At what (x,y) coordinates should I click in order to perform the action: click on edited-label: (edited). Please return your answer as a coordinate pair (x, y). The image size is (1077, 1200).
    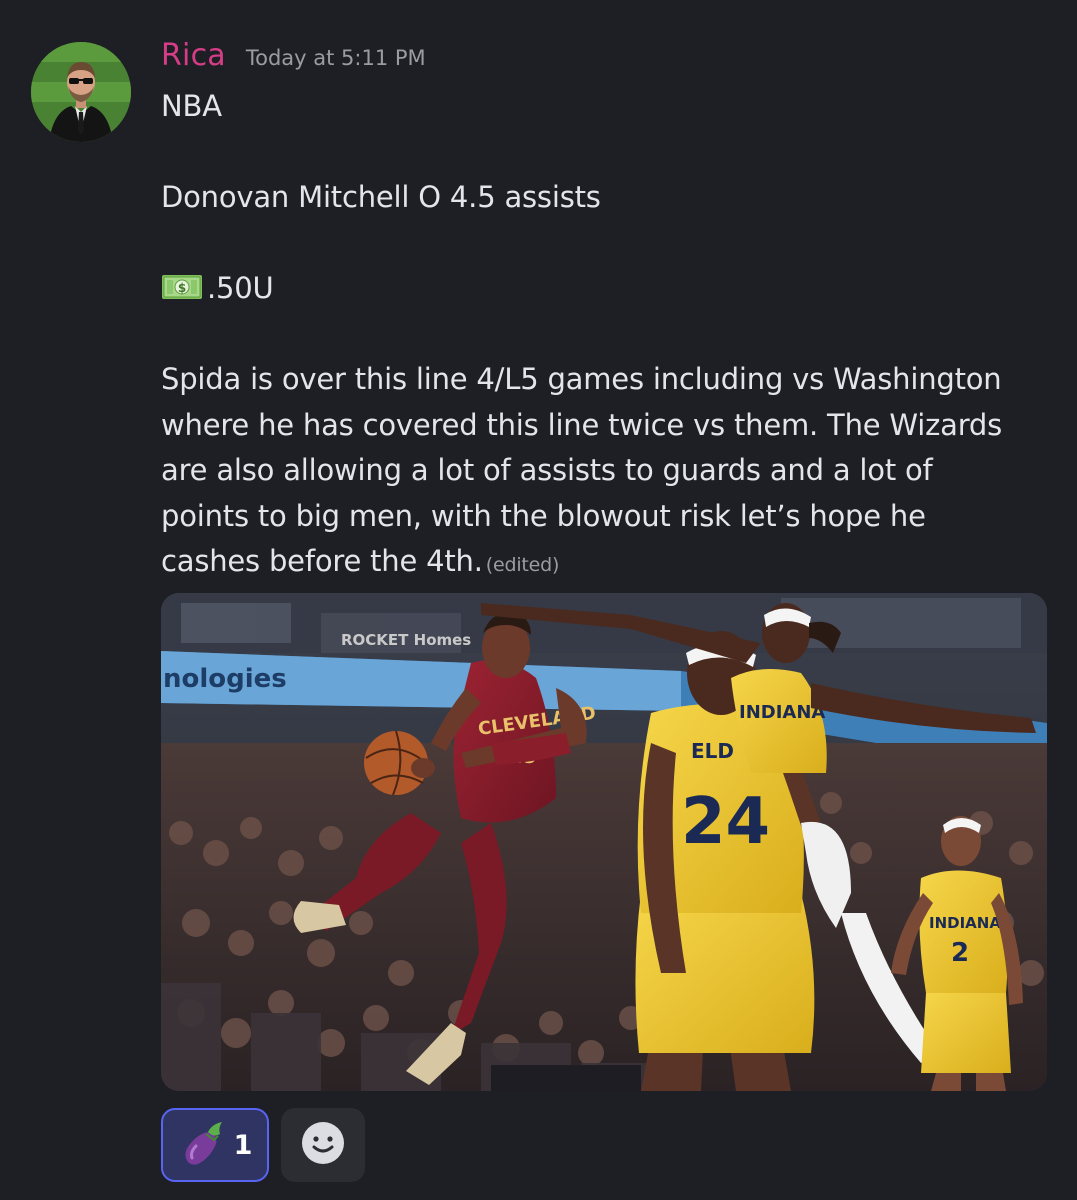
    Looking at the image, I should click on (522, 565).